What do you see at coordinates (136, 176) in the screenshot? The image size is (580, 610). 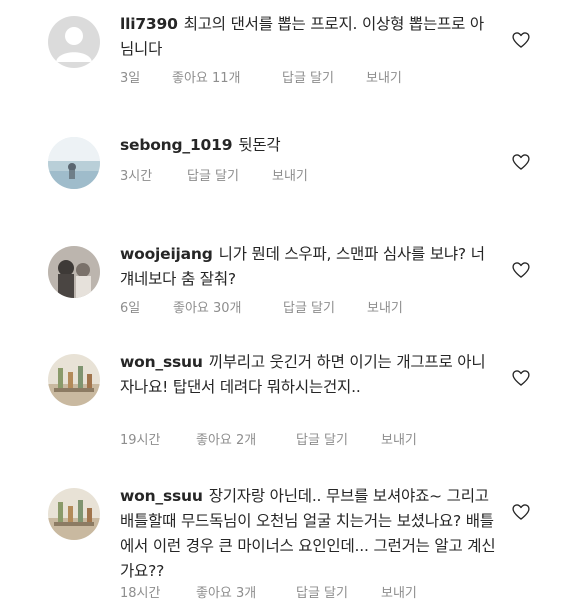 I see `comment-time: 3시간` at bounding box center [136, 176].